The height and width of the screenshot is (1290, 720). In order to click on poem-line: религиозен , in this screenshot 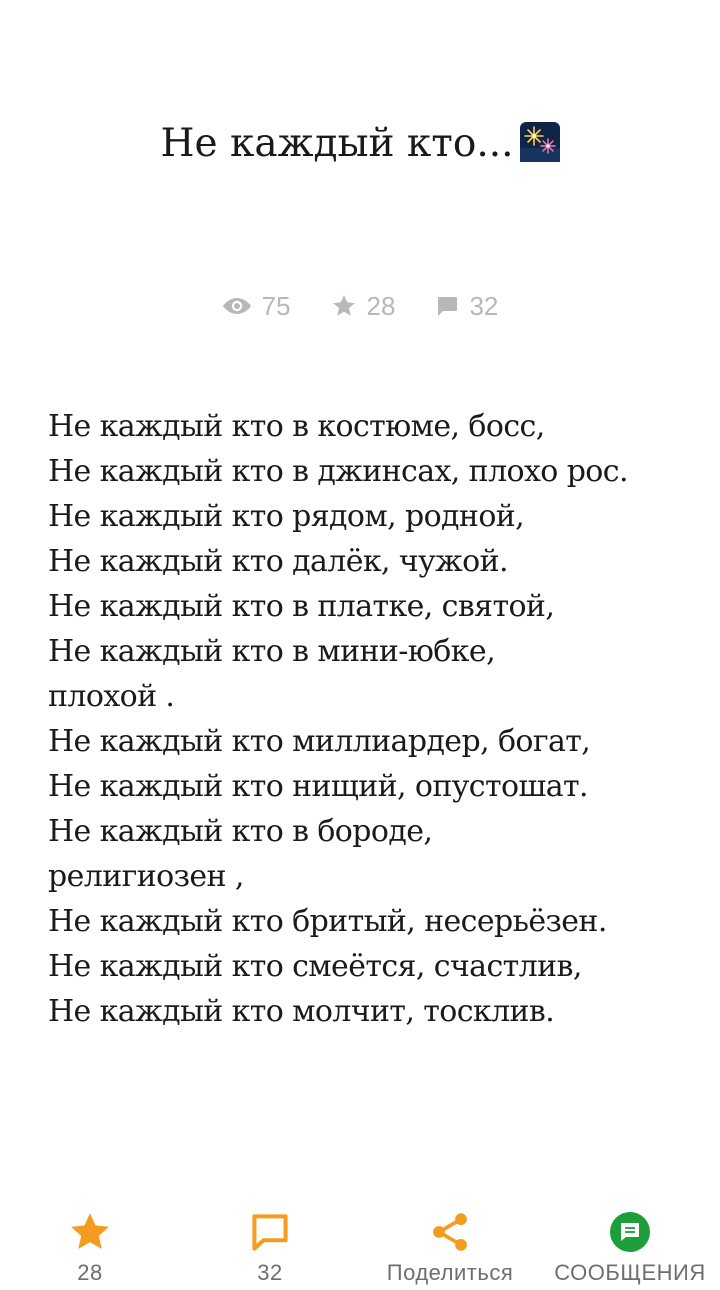, I will do `click(146, 876)`.